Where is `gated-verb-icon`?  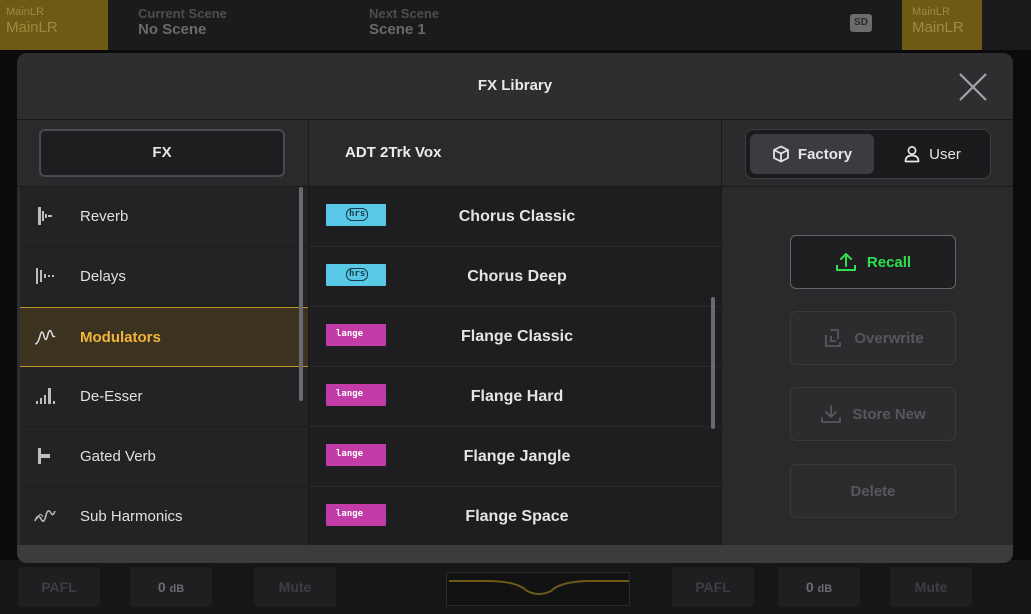 gated-verb-icon is located at coordinates (44, 456).